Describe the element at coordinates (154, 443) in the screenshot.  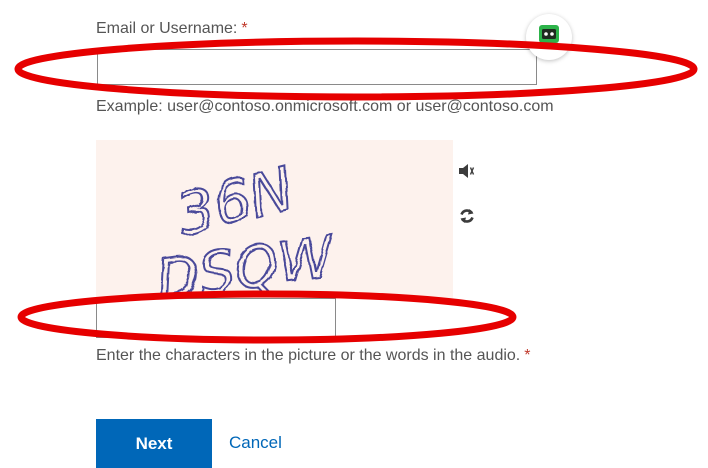
I see `next-button: Next` at that location.